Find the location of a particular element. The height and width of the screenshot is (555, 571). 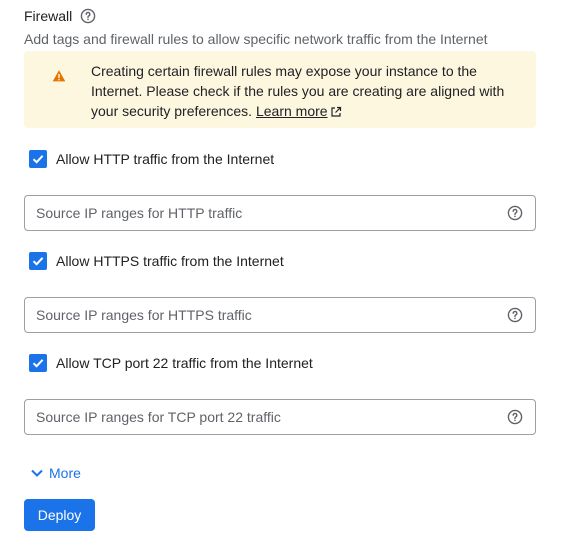

more-label: More is located at coordinates (65, 473).